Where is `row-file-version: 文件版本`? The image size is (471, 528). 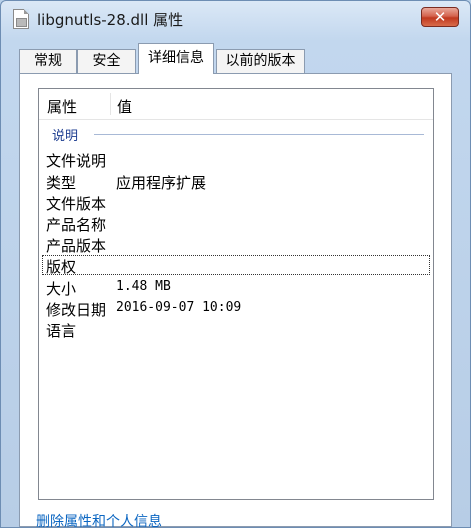 row-file-version: 文件版本 is located at coordinates (236, 202).